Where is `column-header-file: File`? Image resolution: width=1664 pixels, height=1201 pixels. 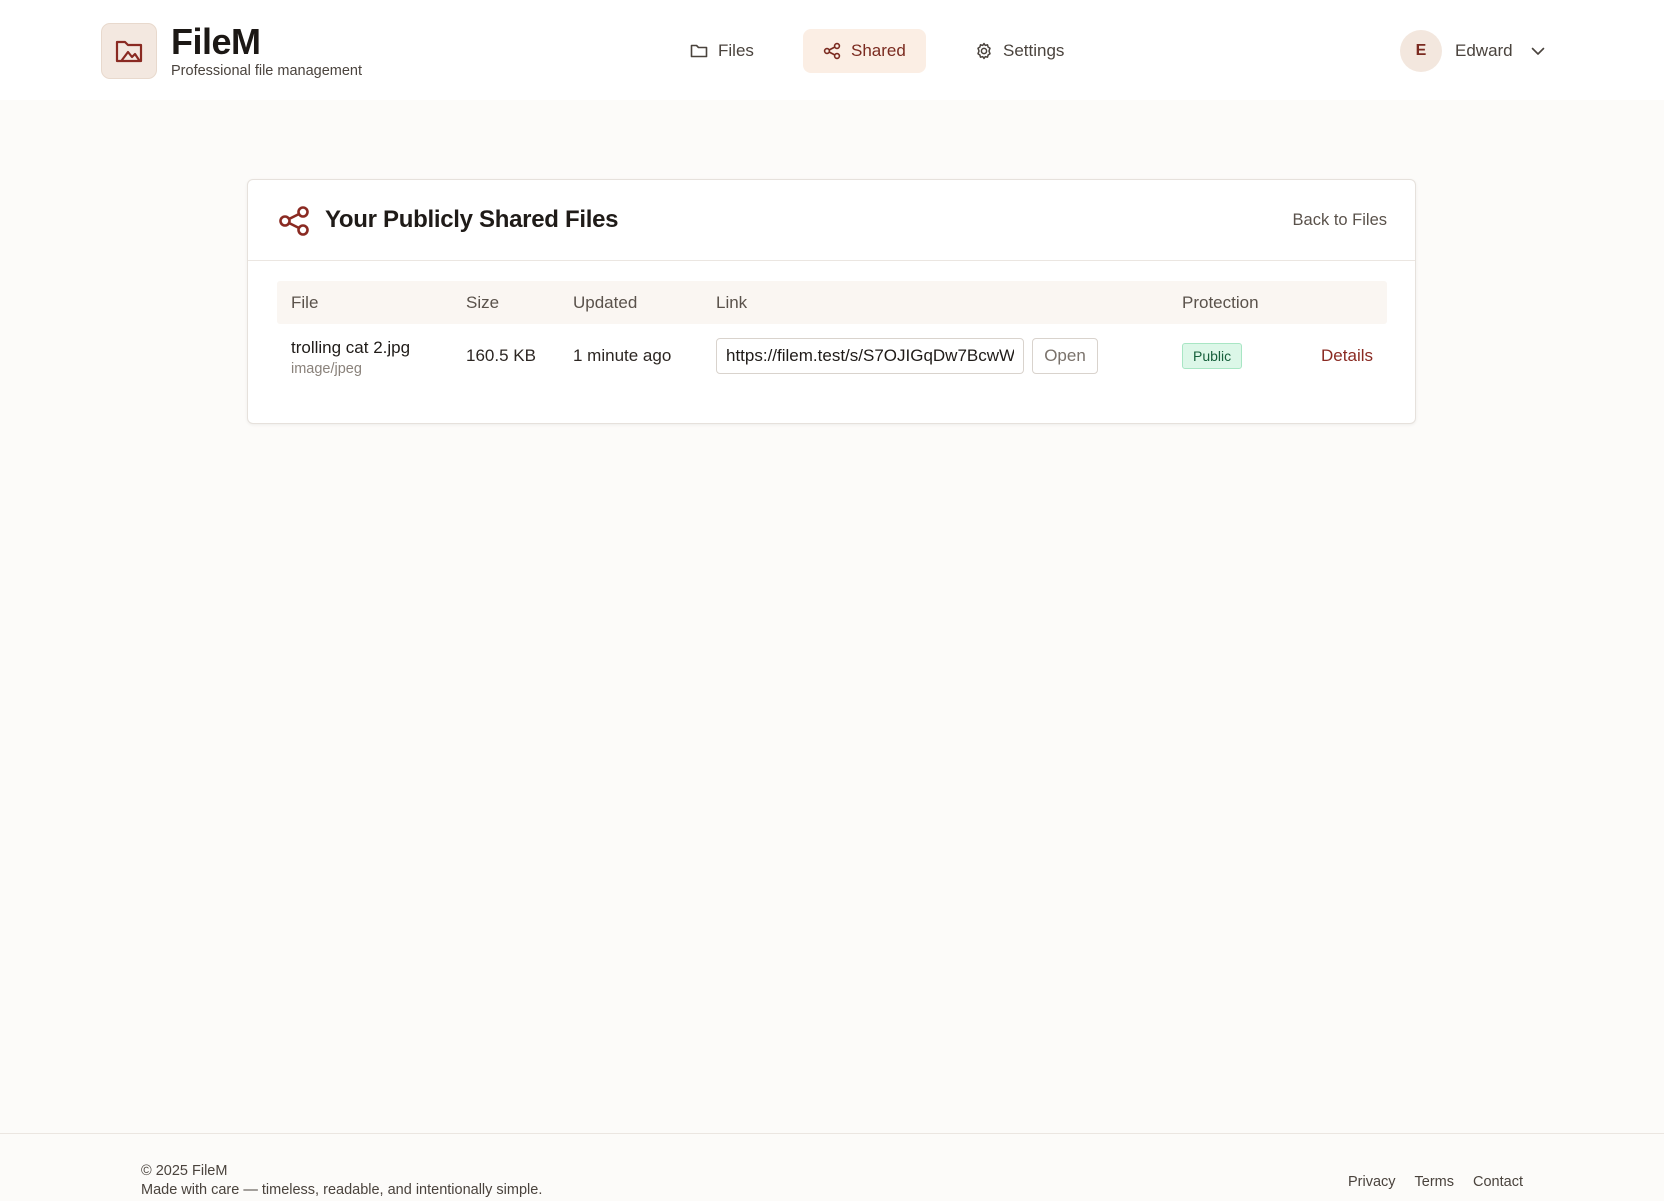 column-header-file: File is located at coordinates (305, 302).